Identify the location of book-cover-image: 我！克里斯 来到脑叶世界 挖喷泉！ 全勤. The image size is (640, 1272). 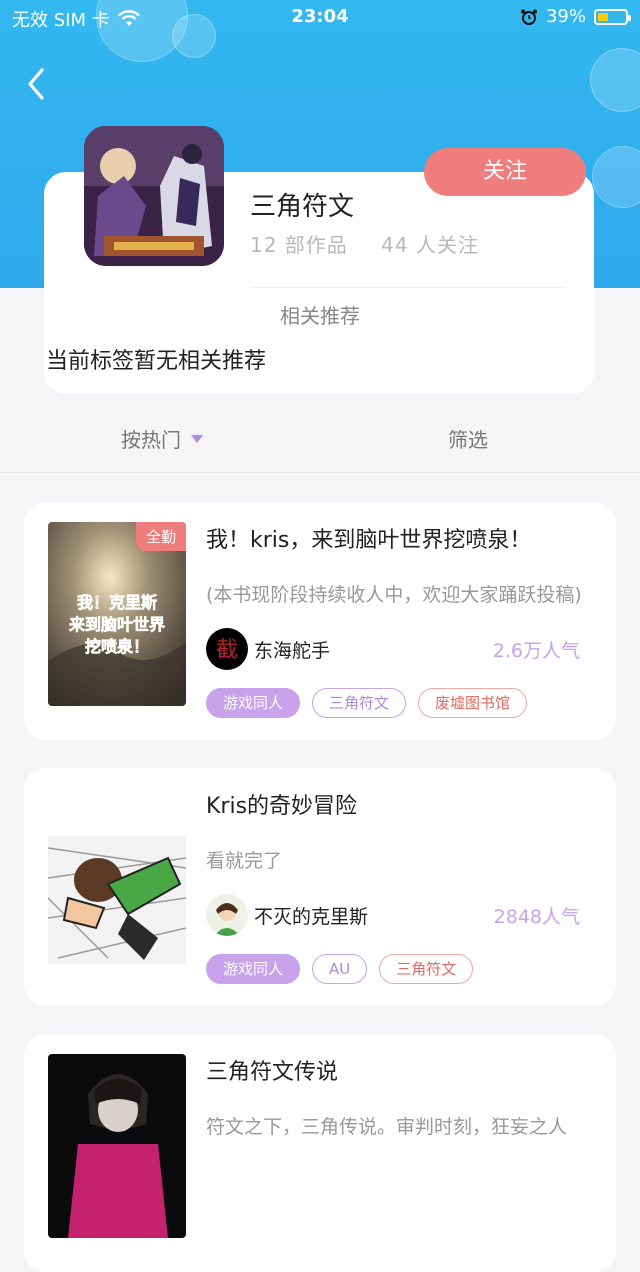
(117, 614).